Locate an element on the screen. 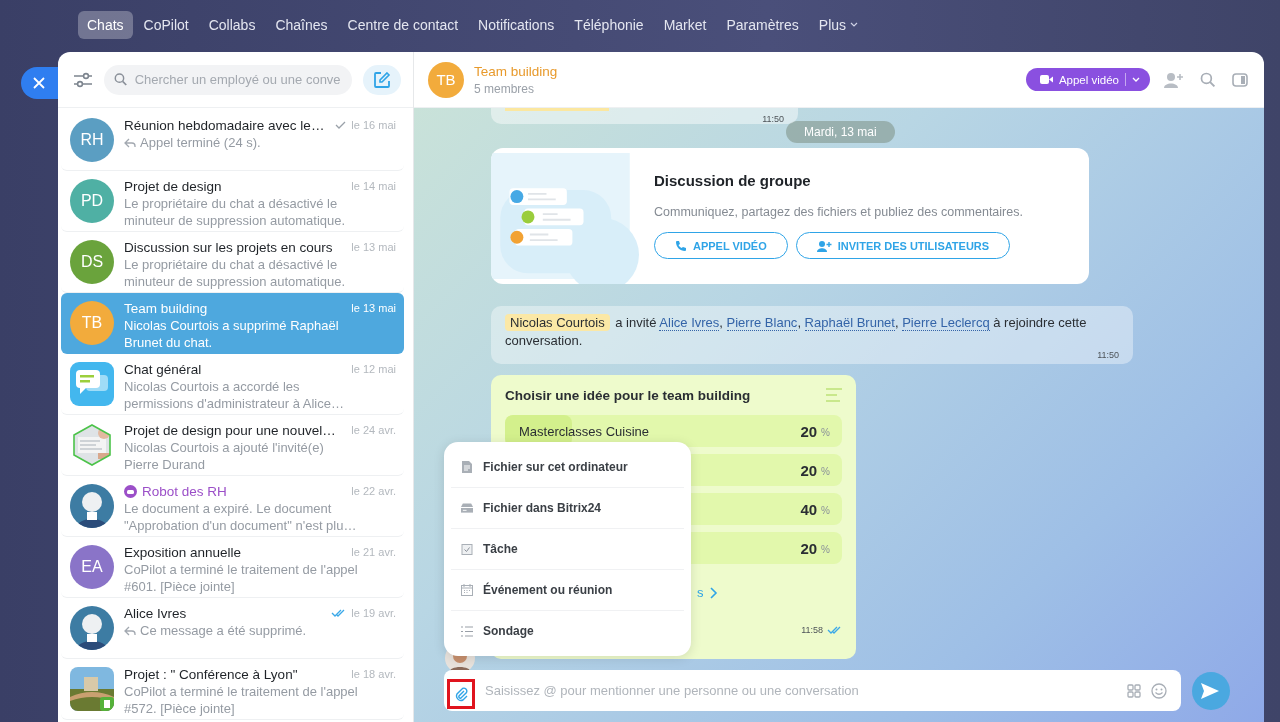 This screenshot has height=722, width=1280. chat-preview: Nicolas Courtois a supprimé Raphaël Brunet du chat. is located at coordinates (232, 334).